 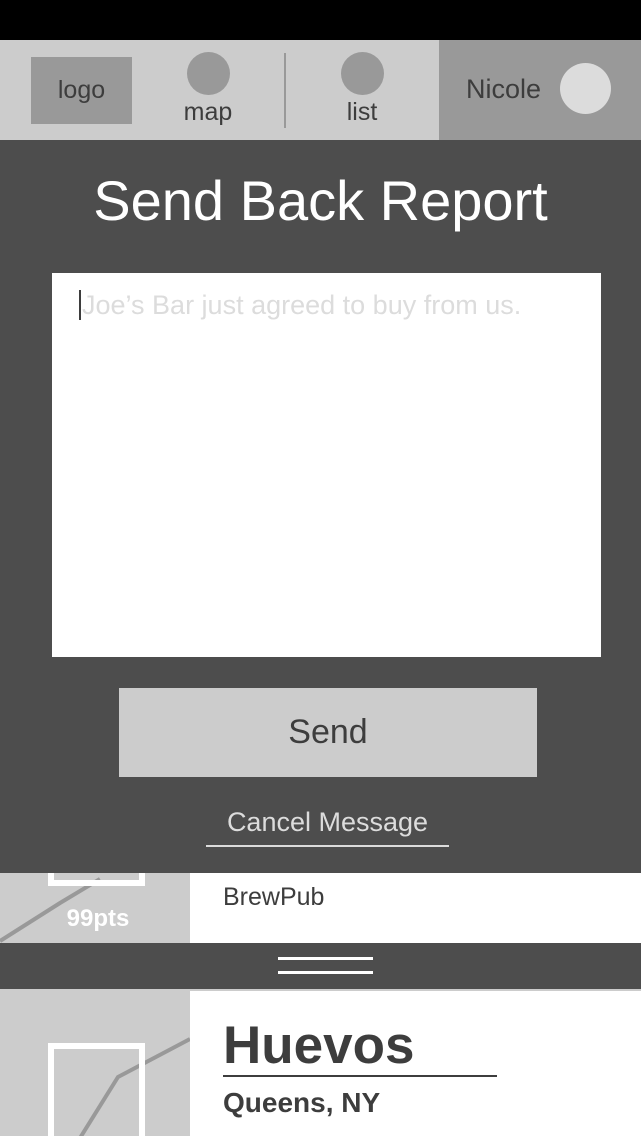 I want to click on venue-thumbnail, so click(x=95, y=1063).